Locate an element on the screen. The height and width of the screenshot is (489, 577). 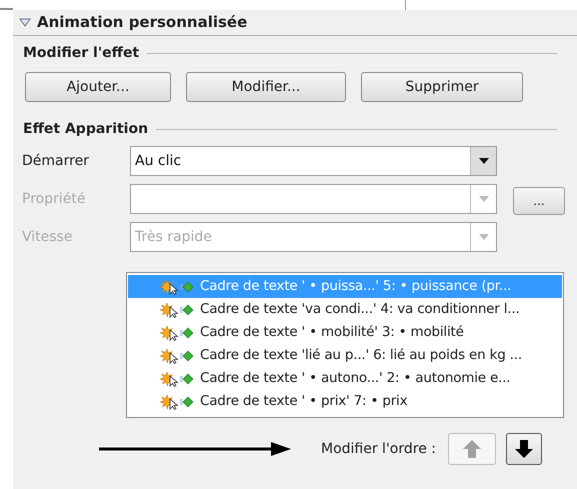
section-heading: Modifier l'effet is located at coordinates (81, 53).